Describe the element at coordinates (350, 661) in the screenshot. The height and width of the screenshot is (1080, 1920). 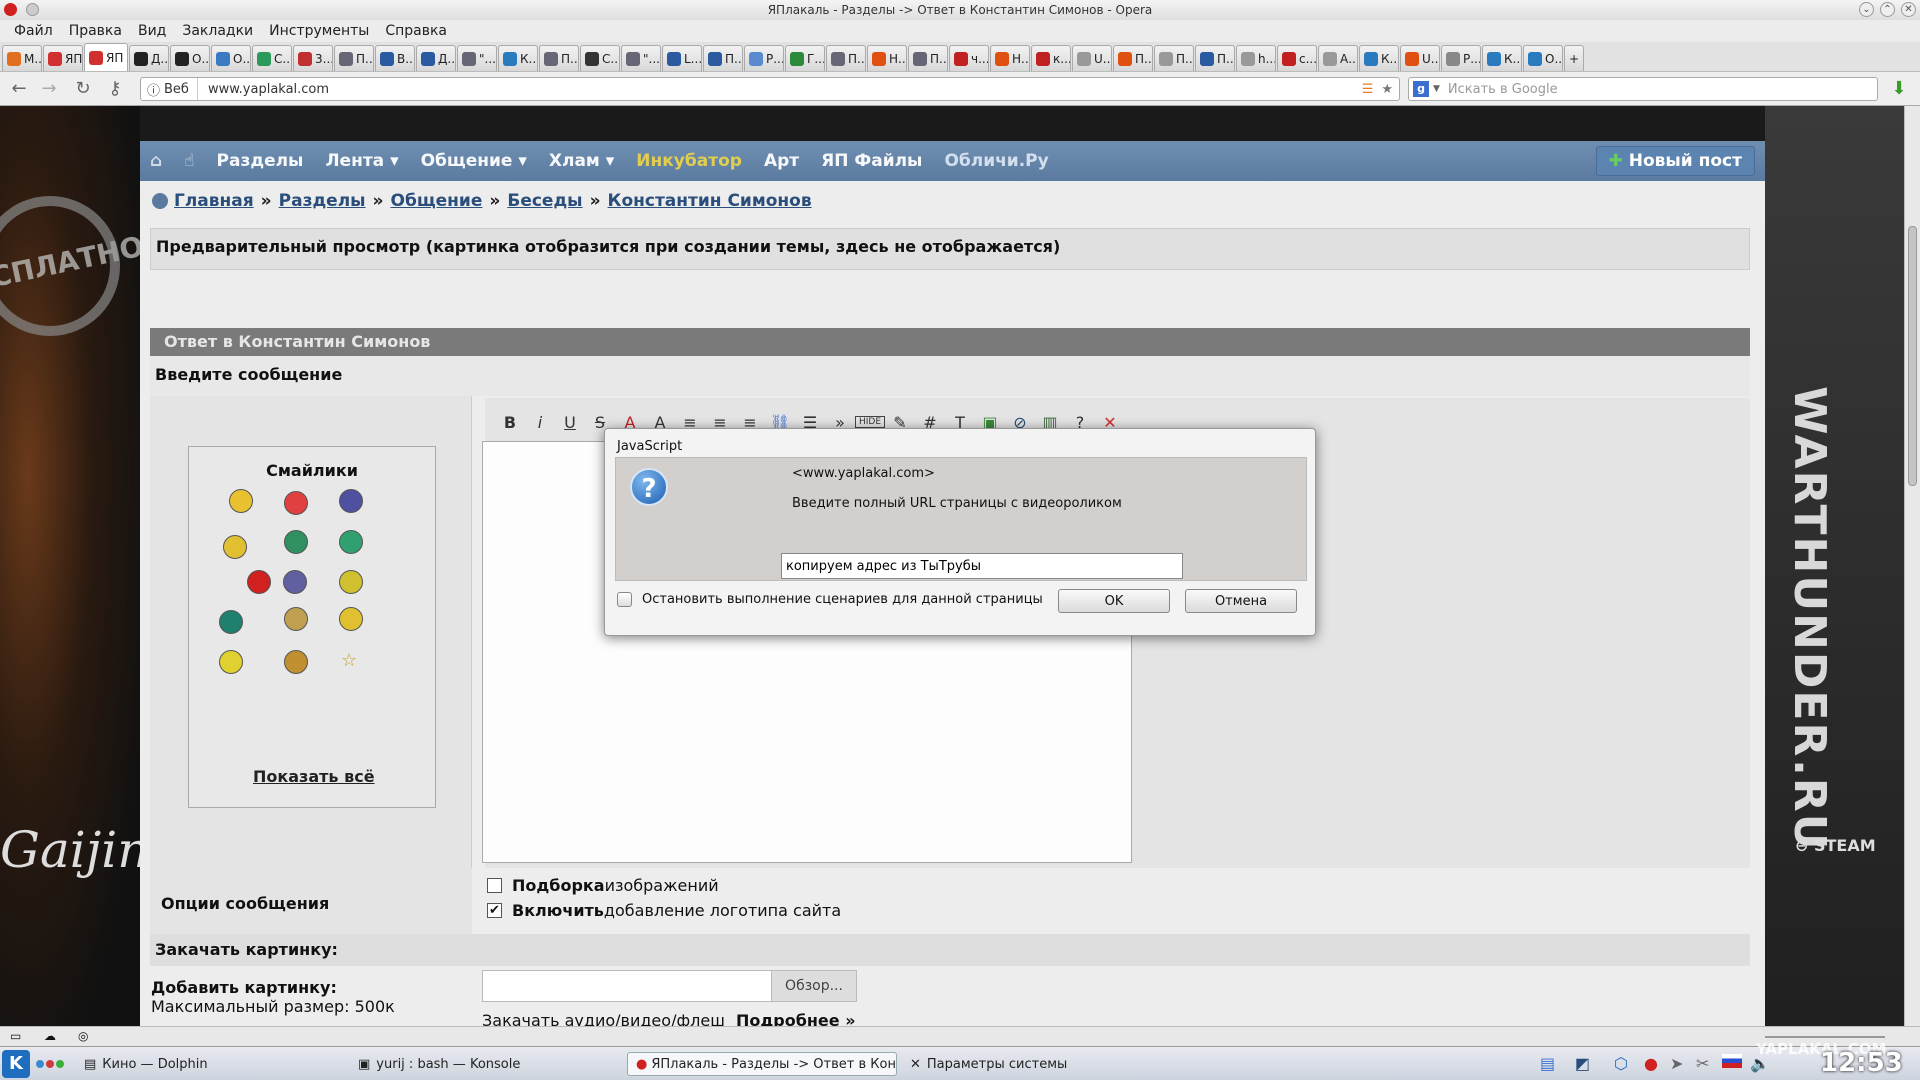
I see `star-icon: ☆` at that location.